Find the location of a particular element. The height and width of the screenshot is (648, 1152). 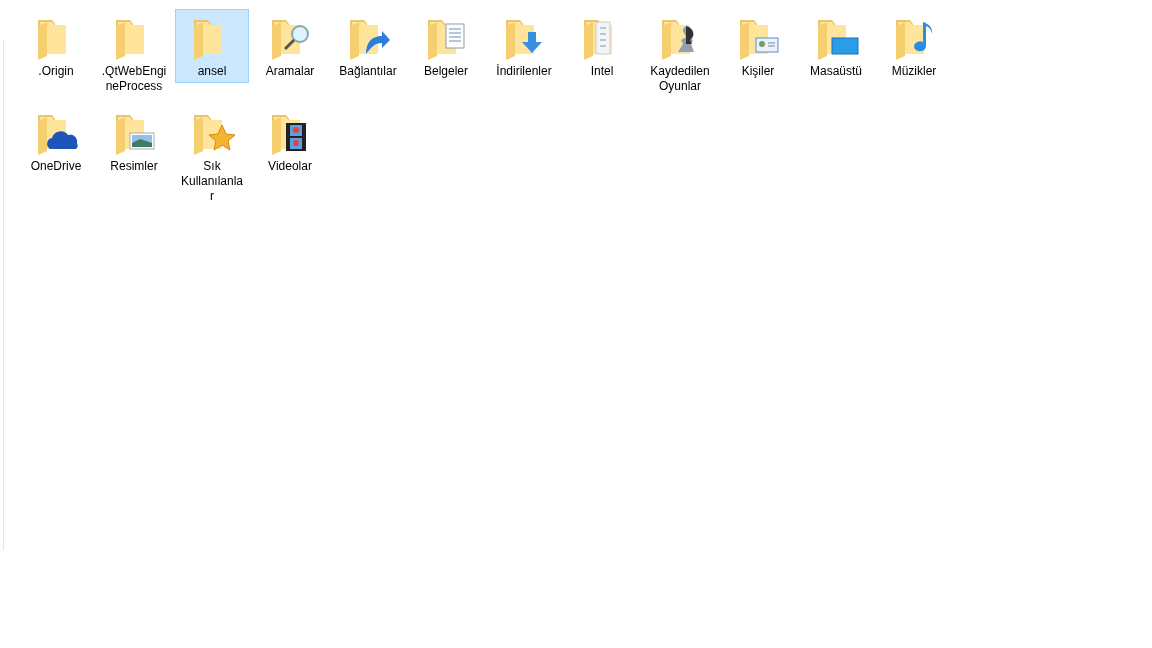

folder-item: Intel is located at coordinates (602, 46).